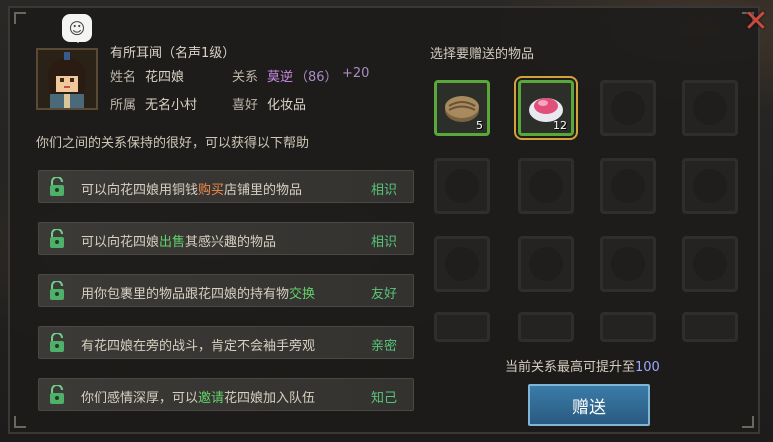 The width and height of the screenshot is (773, 442). I want to click on perk-text: 可以向花四娘出售其感兴趣的物品, so click(179, 242).